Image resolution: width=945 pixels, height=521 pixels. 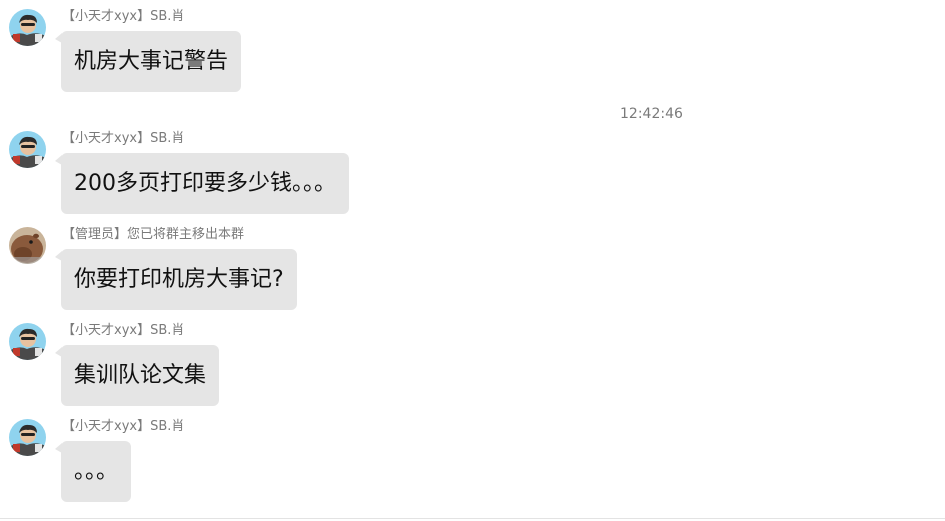 I want to click on message-bubble: 200多页打印要多少钱。。。, so click(x=202, y=183).